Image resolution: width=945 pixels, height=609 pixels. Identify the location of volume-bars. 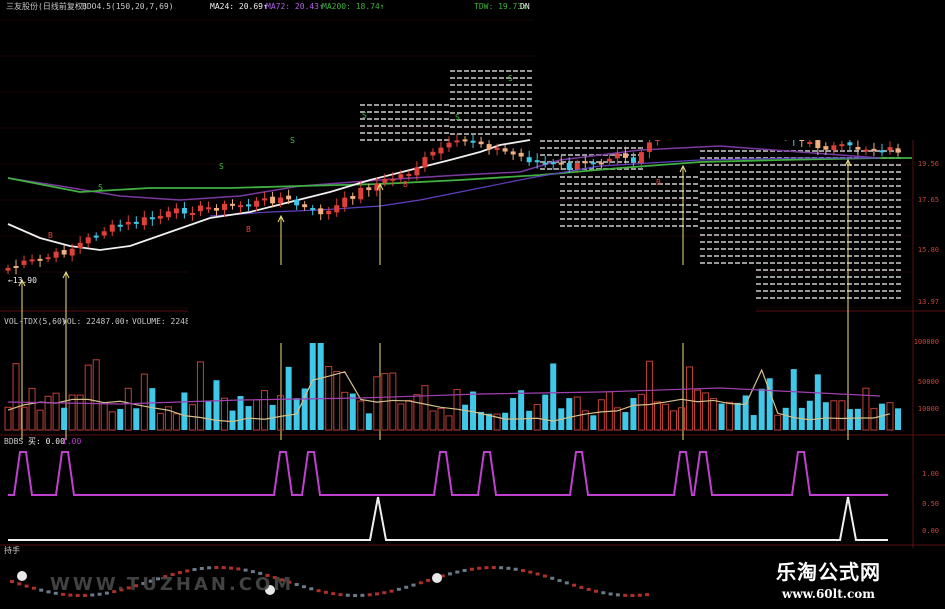
(452, 386).